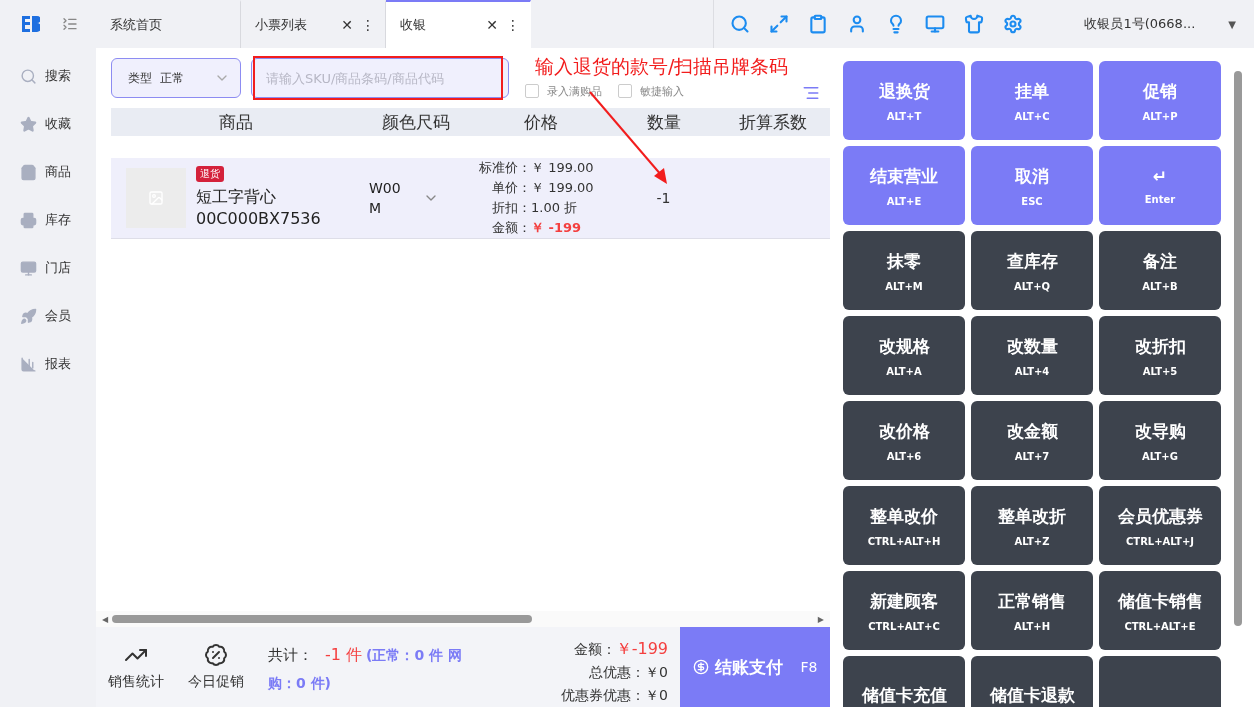  I want to click on sum-label: 优惠券优惠：, so click(603, 695).